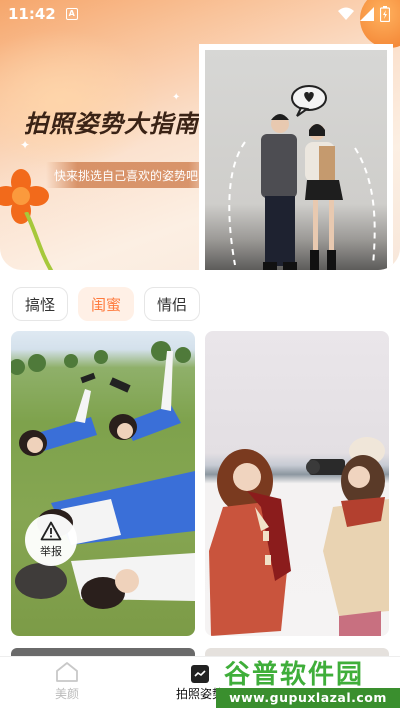 This screenshot has height=711, width=400. What do you see at coordinates (299, 536) in the screenshot?
I see `friends-in-snow-photo` at bounding box center [299, 536].